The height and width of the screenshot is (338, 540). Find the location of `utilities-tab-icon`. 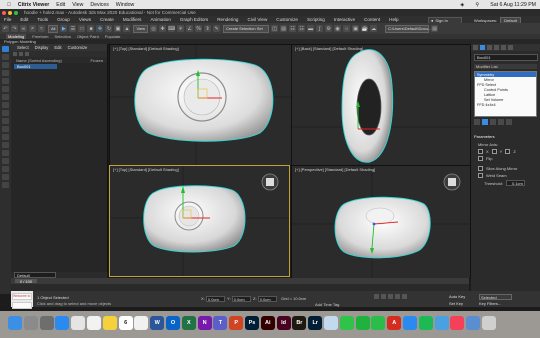

utilities-tab-icon is located at coordinates (510, 47).